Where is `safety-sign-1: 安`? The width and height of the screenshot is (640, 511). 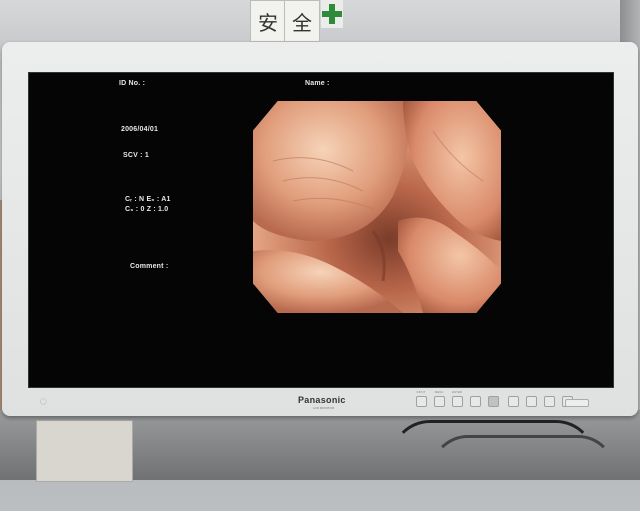
safety-sign-1: 安 is located at coordinates (268, 21).